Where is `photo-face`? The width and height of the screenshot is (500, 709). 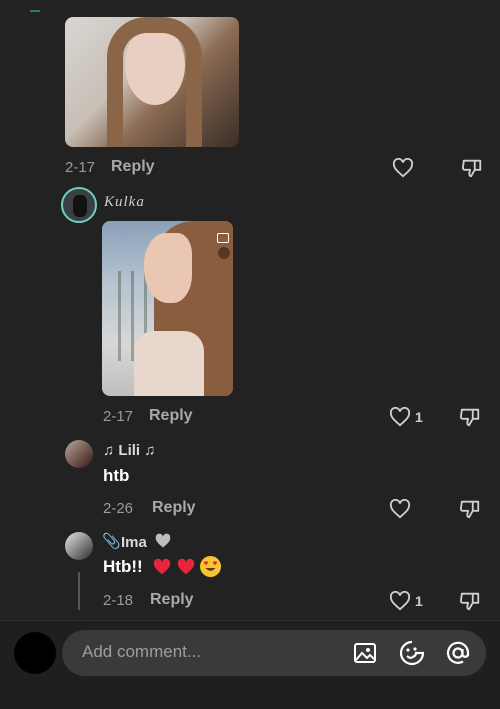 photo-face is located at coordinates (168, 268).